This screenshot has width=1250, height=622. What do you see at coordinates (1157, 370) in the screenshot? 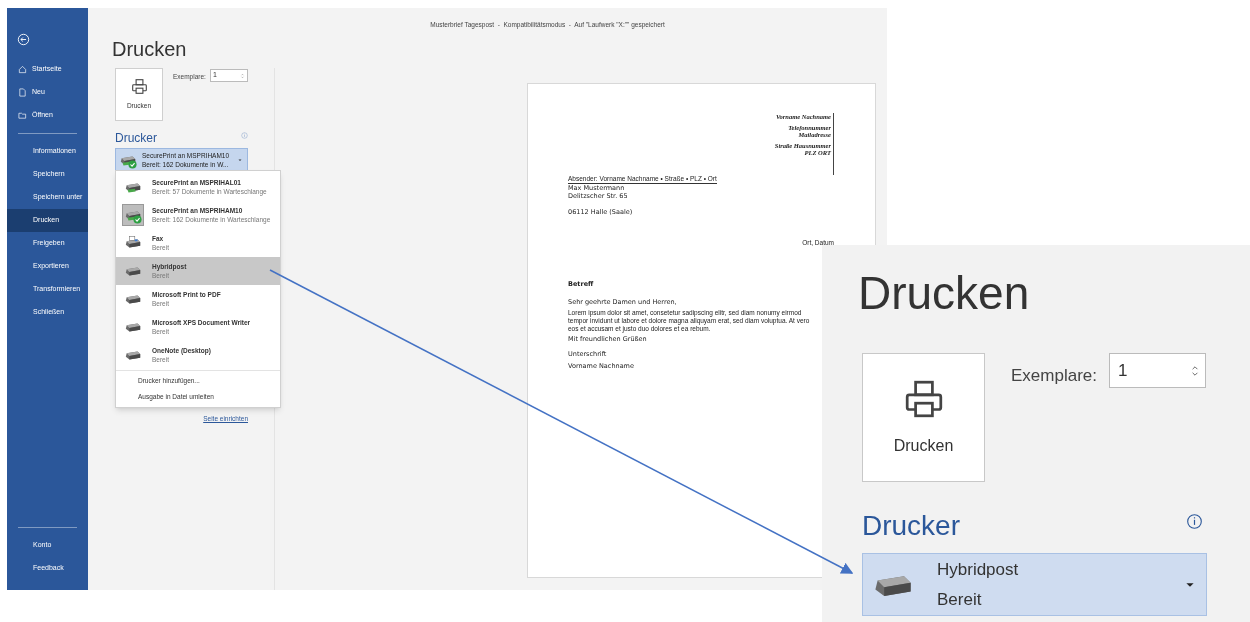
I see `copies-field: 1` at bounding box center [1157, 370].